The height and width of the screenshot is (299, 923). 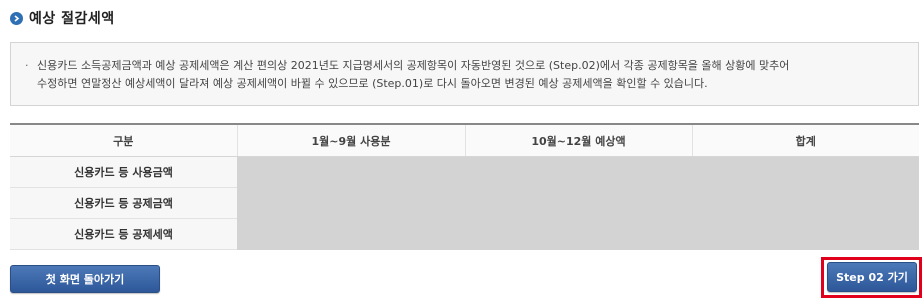 I want to click on table-row: 신용카드 등 사용금액, so click(x=464, y=172).